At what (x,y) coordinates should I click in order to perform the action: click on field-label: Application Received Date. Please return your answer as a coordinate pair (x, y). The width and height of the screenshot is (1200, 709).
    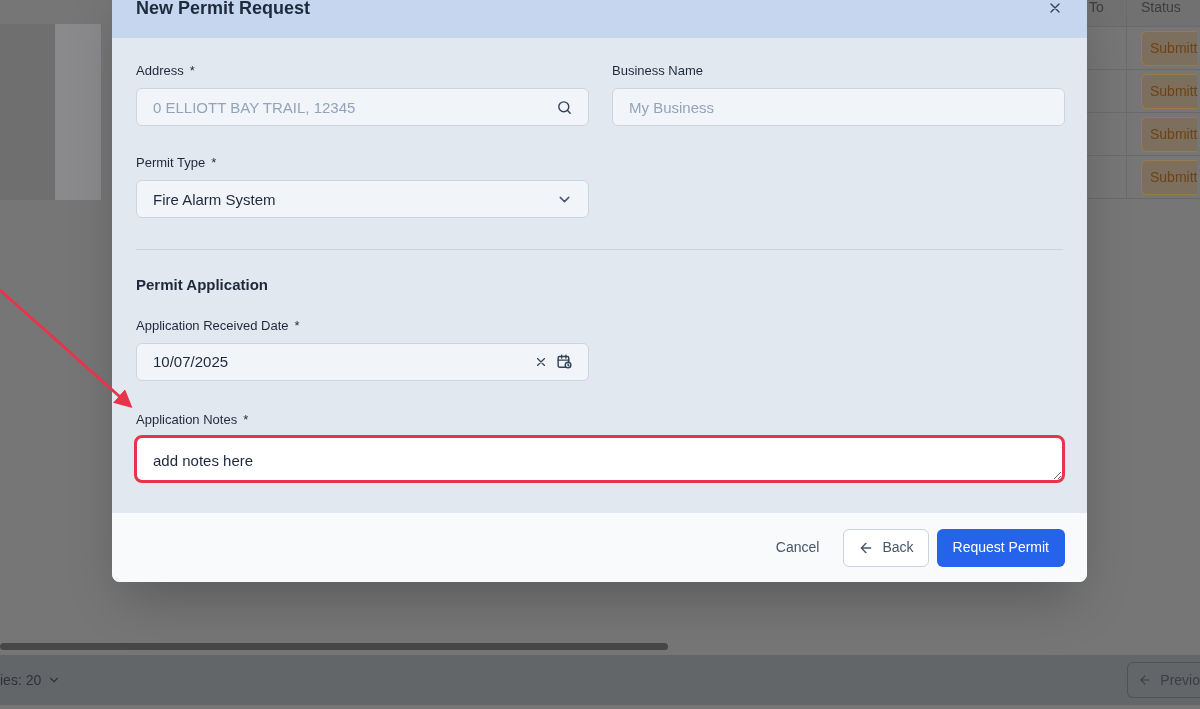
    Looking at the image, I should click on (212, 325).